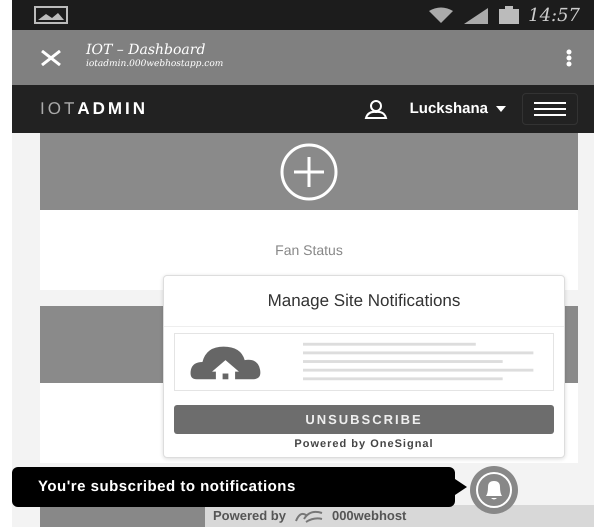 The height and width of the screenshot is (527, 606). What do you see at coordinates (376, 109) in the screenshot?
I see `user-icon` at bounding box center [376, 109].